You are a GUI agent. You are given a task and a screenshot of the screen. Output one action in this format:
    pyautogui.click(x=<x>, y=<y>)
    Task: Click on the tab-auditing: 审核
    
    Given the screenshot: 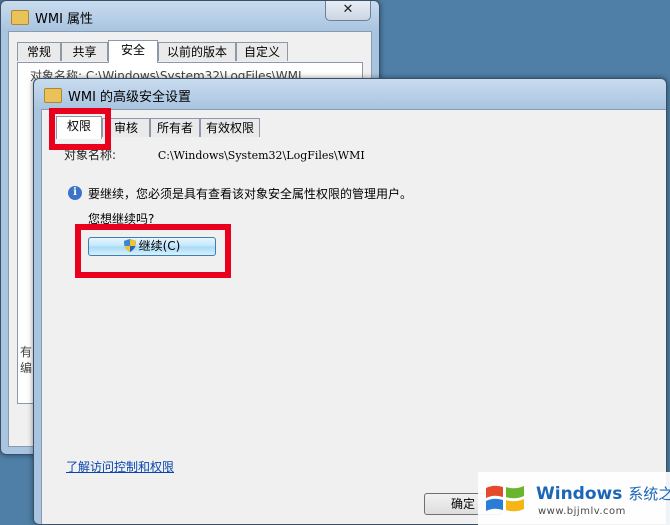 What is the action you would take?
    pyautogui.click(x=126, y=127)
    